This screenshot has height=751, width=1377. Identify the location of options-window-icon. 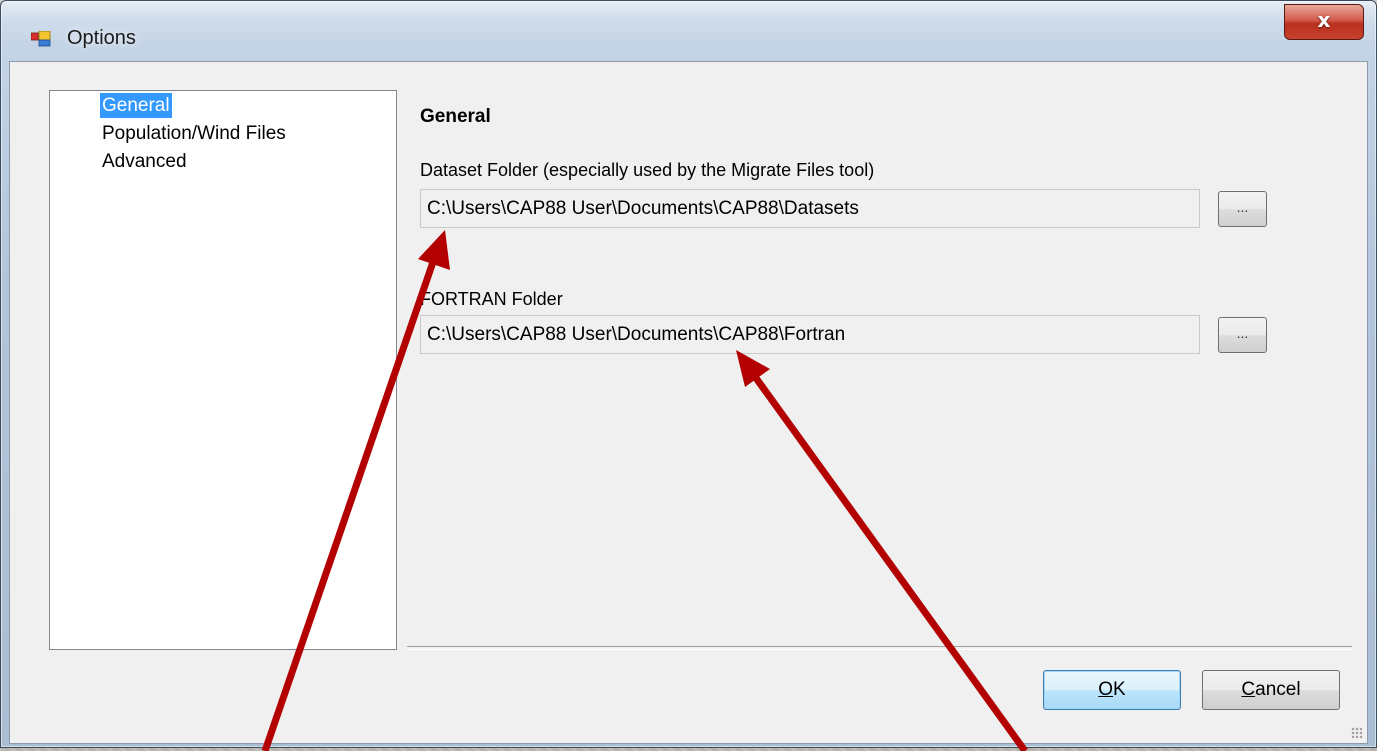
(41, 39).